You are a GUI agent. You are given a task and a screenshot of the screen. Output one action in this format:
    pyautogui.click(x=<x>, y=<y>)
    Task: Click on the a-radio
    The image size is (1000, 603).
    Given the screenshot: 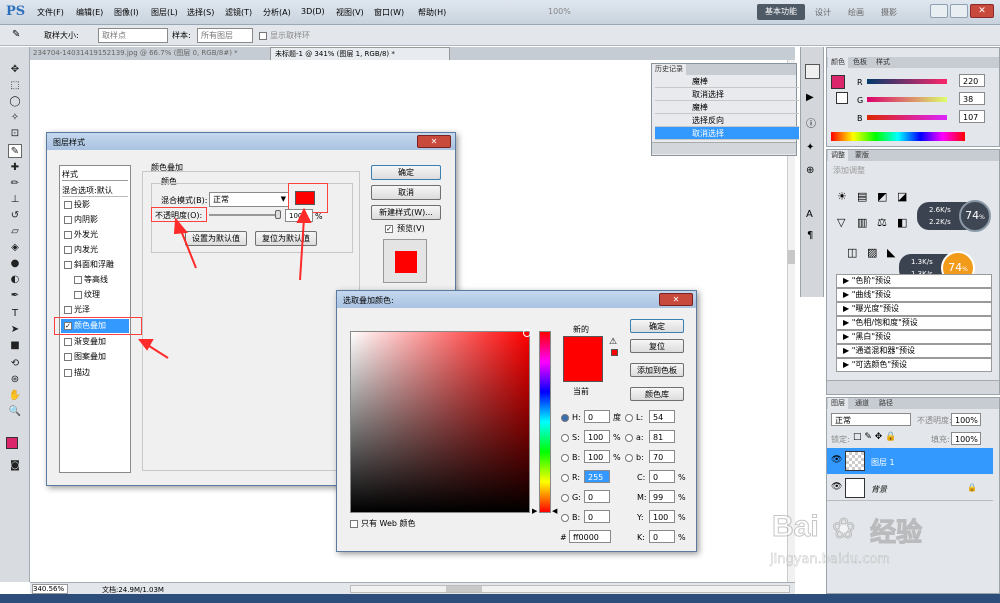 What is the action you would take?
    pyautogui.click(x=629, y=438)
    